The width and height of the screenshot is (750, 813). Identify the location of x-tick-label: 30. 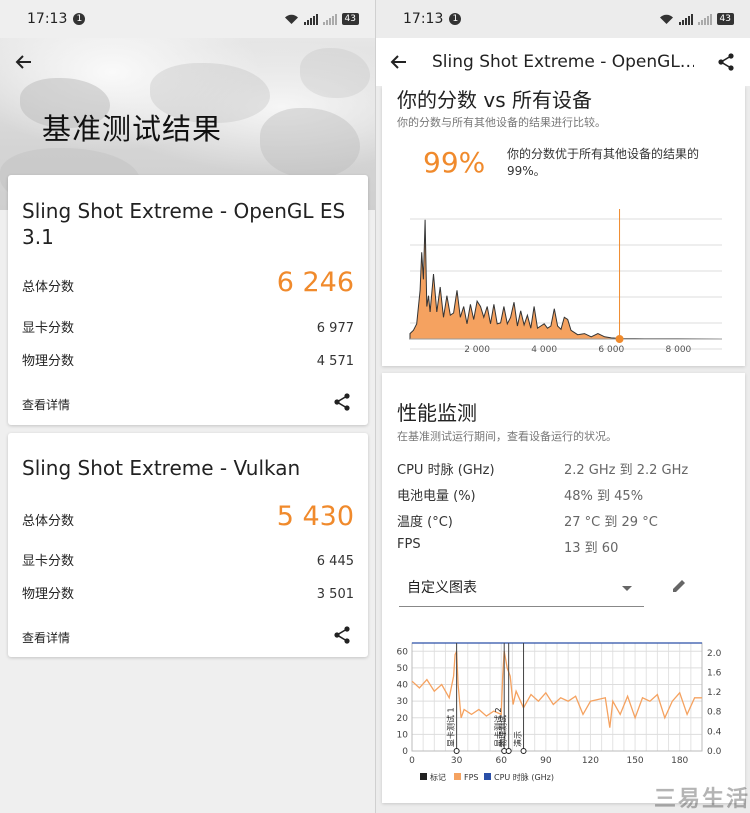
(457, 761).